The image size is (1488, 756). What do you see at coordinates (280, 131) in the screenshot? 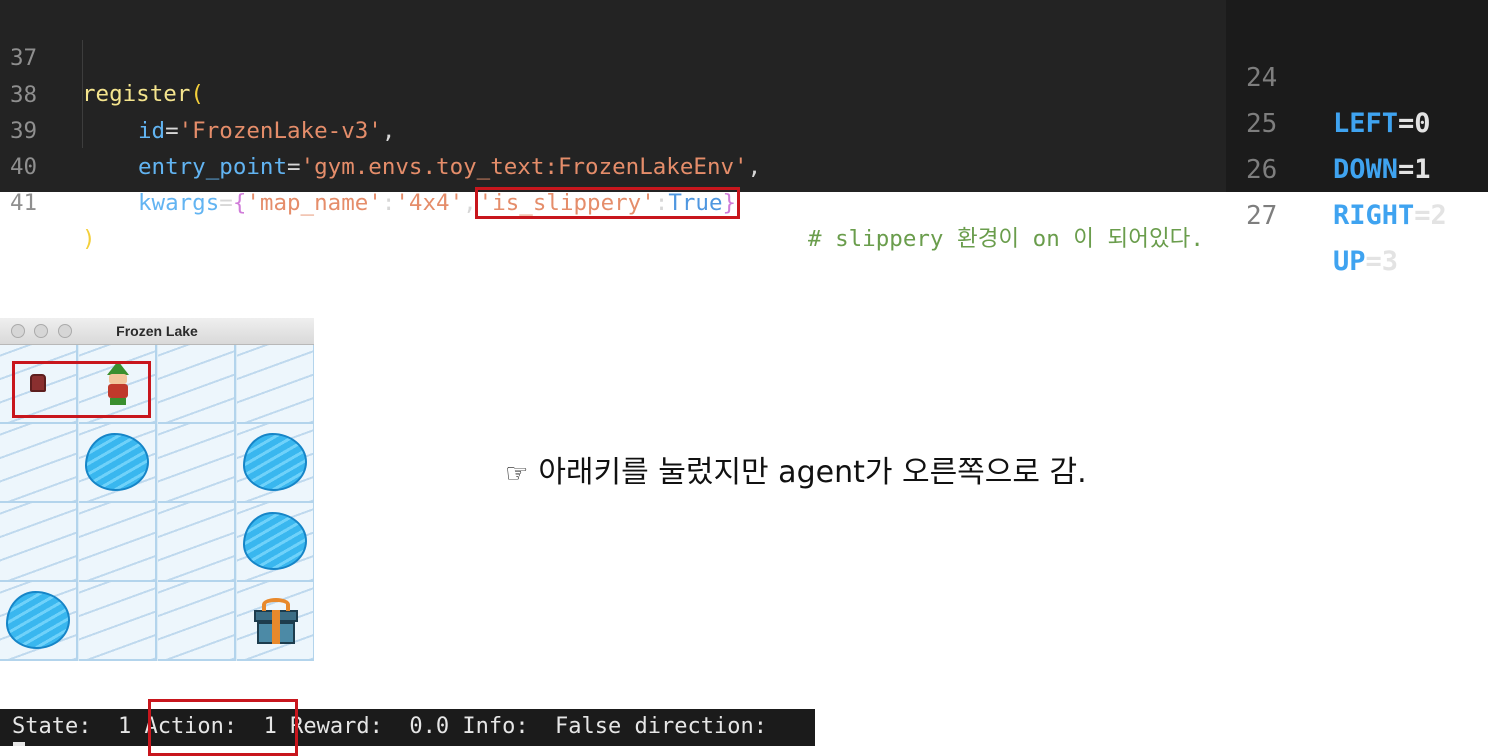
I see `arg-string: 'FrozenLake-v3'` at bounding box center [280, 131].